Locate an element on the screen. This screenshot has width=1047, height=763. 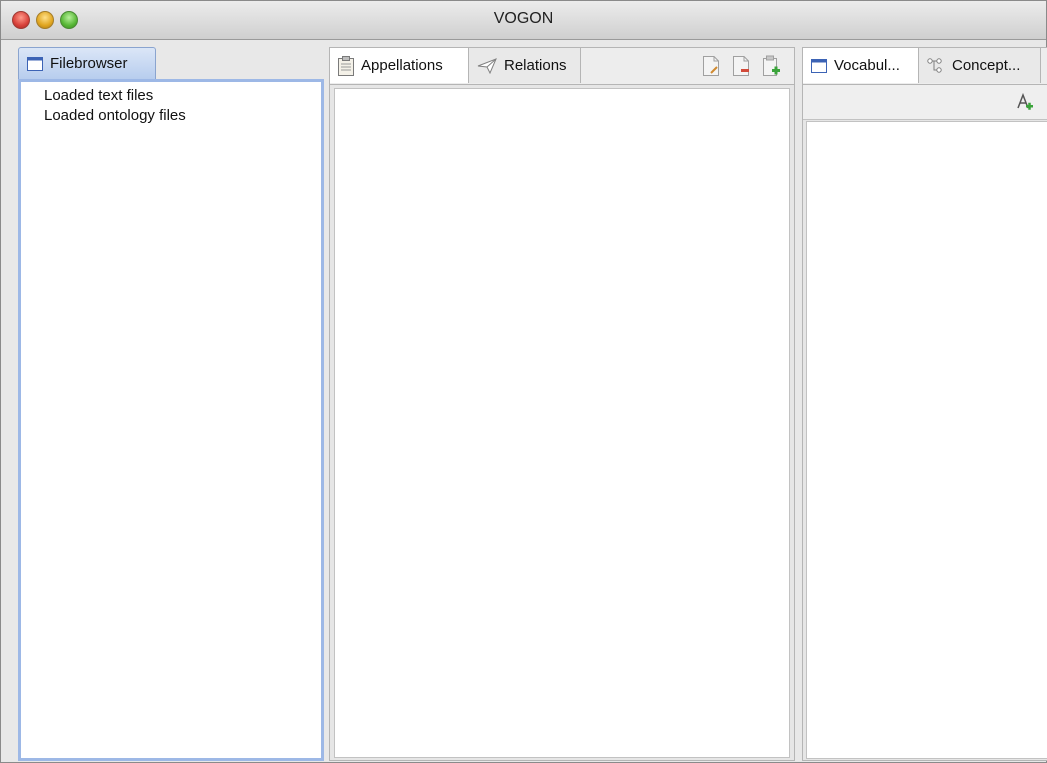
title-bar: VOGON is located at coordinates (523, 20).